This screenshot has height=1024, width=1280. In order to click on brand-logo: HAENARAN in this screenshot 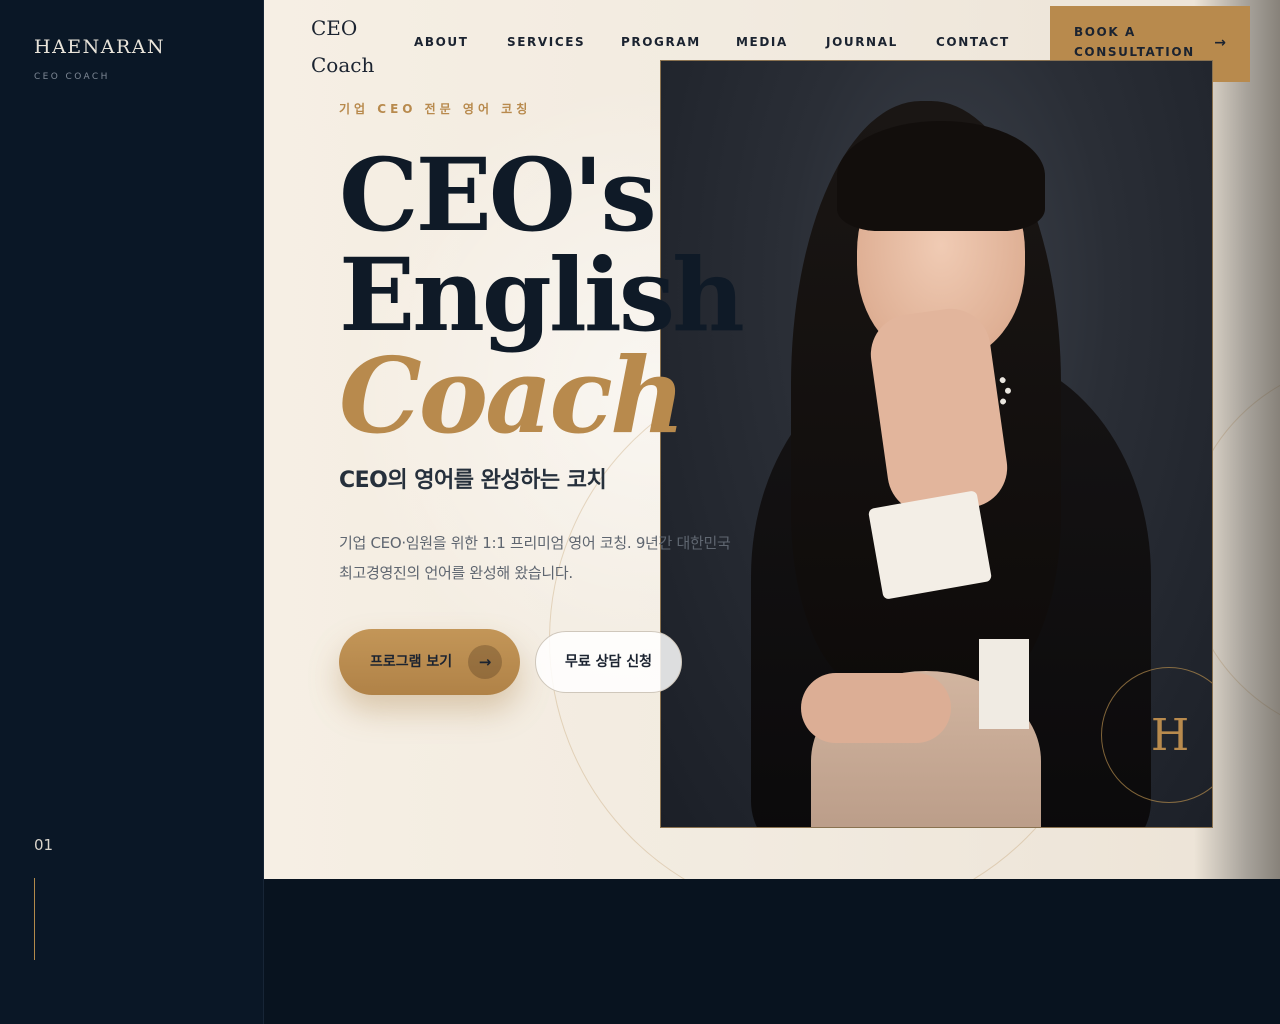, I will do `click(99, 47)`.